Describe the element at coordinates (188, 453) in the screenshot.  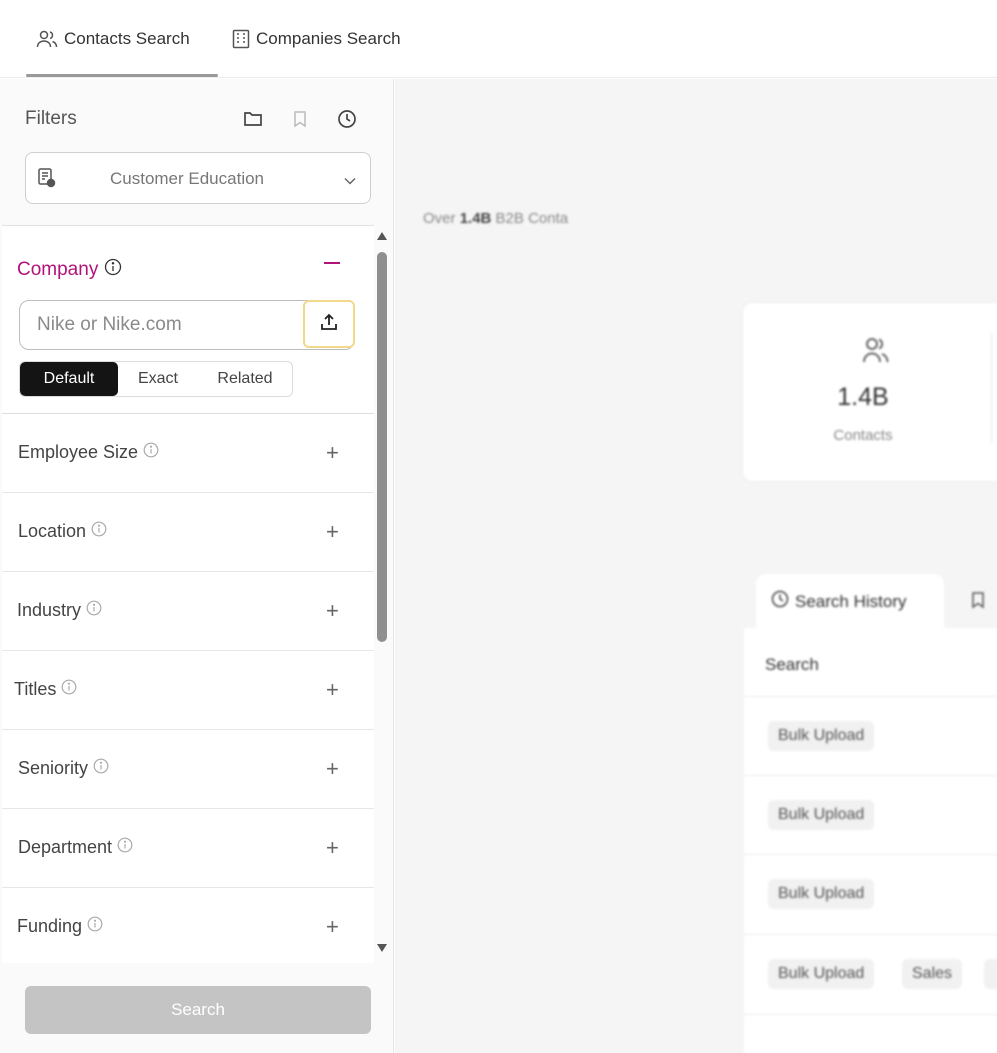
I see `filter-employee-size: Employee Size +` at that location.